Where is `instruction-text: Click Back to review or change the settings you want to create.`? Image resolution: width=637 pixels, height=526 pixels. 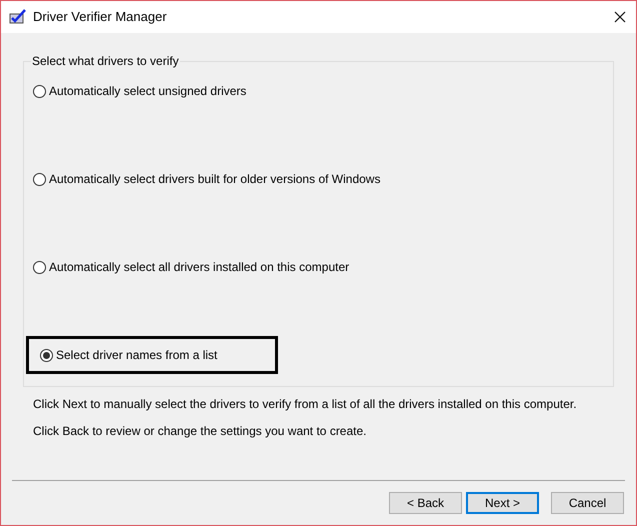 instruction-text: Click Back to review or change the settings you want to create. is located at coordinates (200, 431).